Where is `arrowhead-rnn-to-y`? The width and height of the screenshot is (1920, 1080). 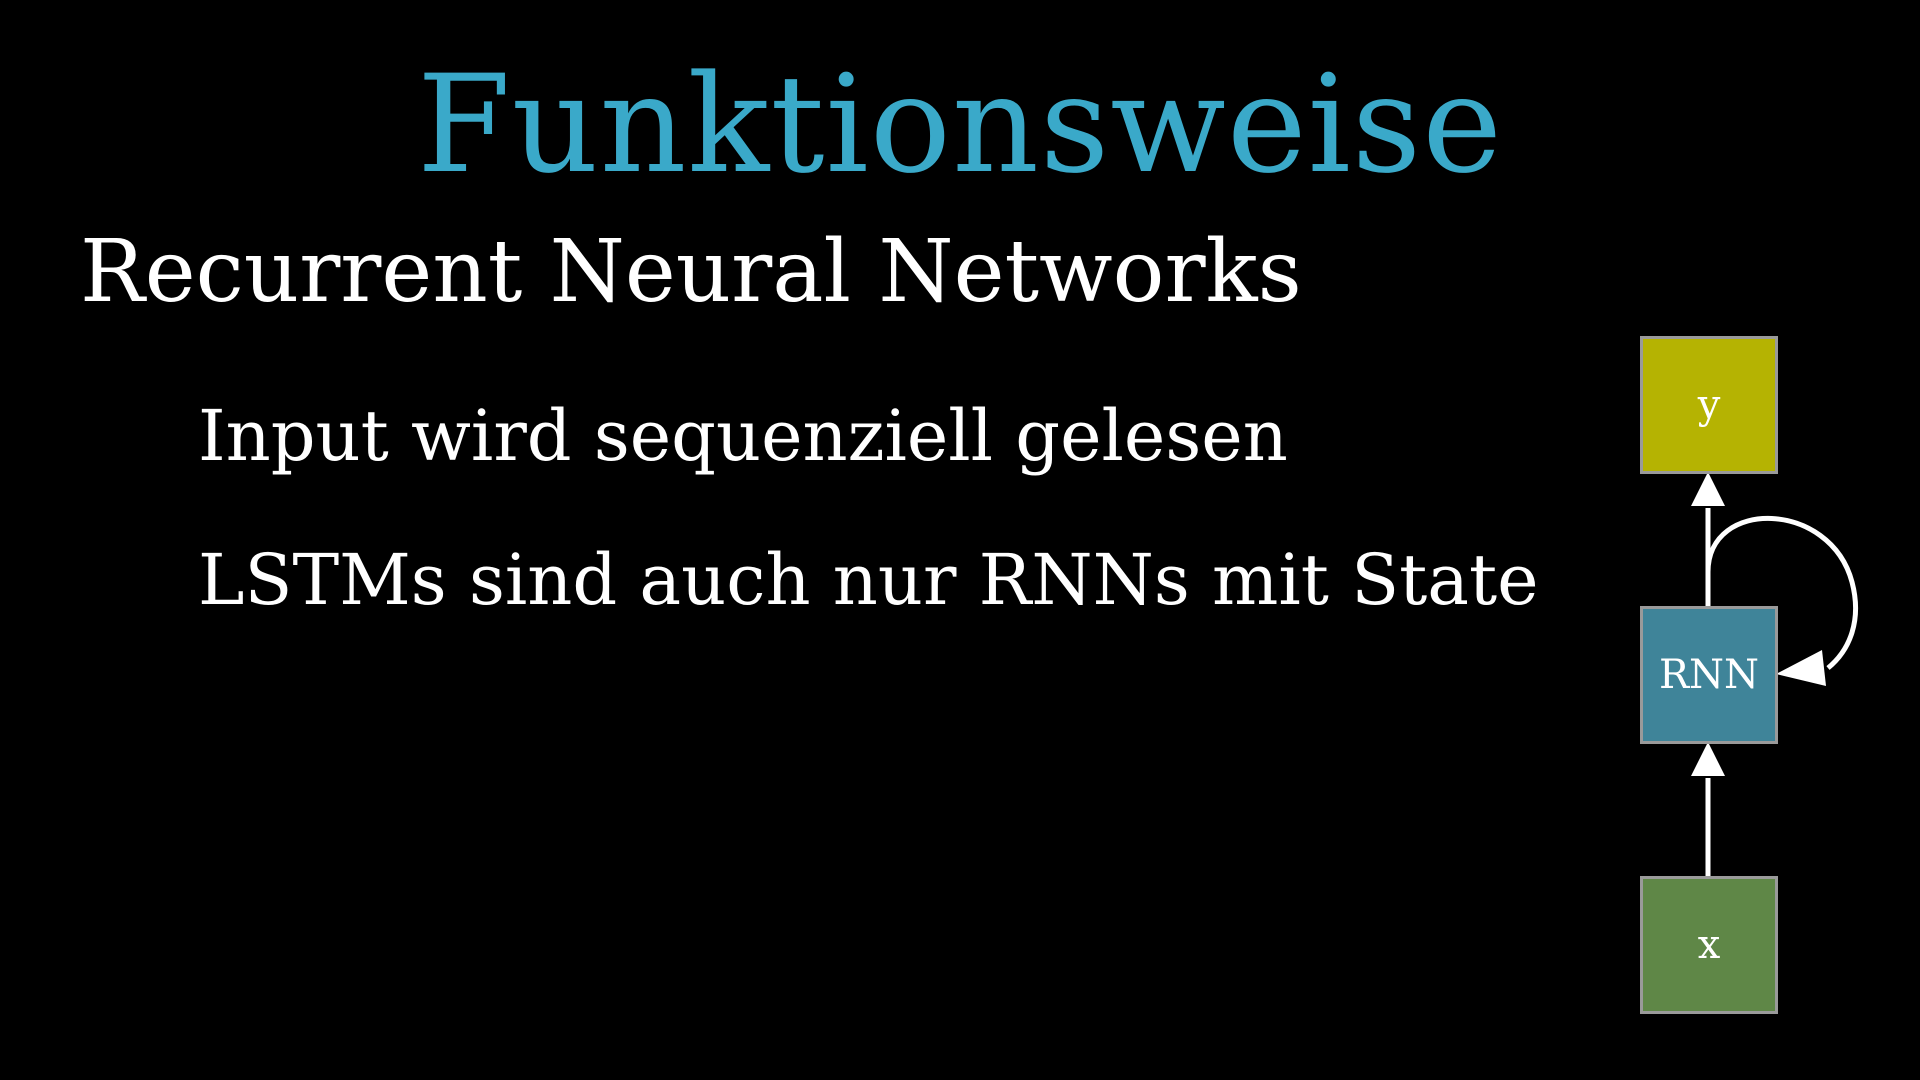 arrowhead-rnn-to-y is located at coordinates (1708, 489).